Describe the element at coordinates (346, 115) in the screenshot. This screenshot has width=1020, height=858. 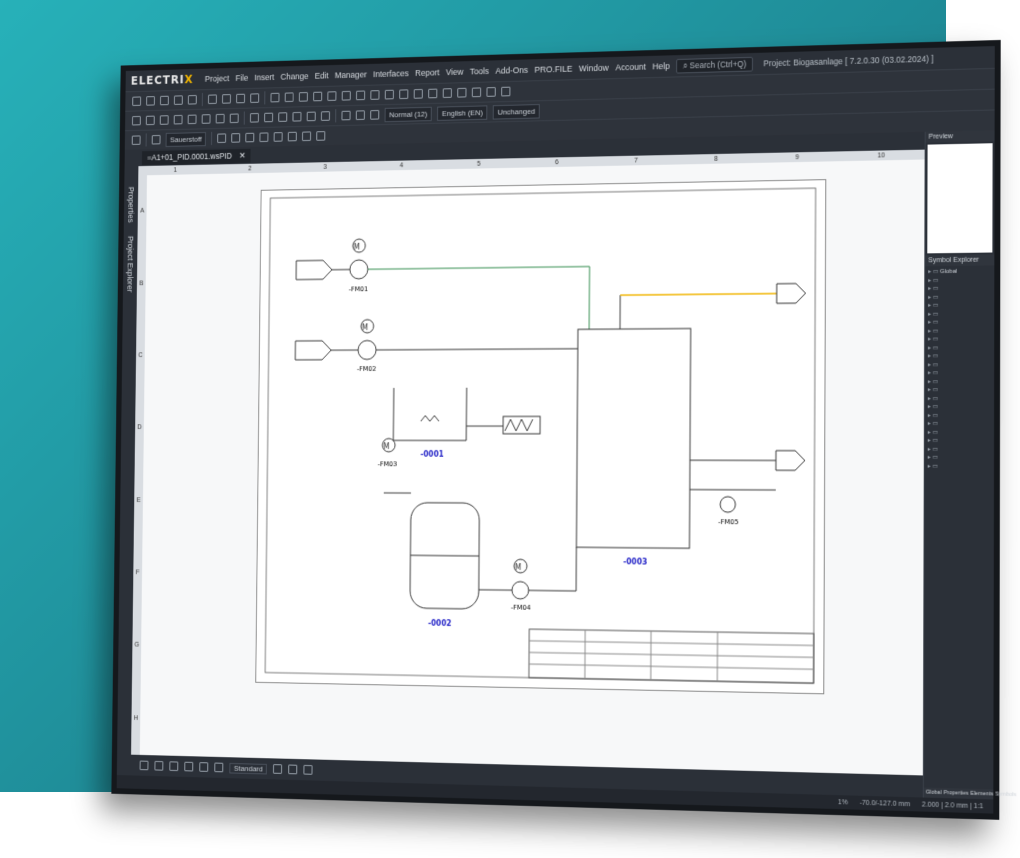
I see `align-left-icon` at that location.